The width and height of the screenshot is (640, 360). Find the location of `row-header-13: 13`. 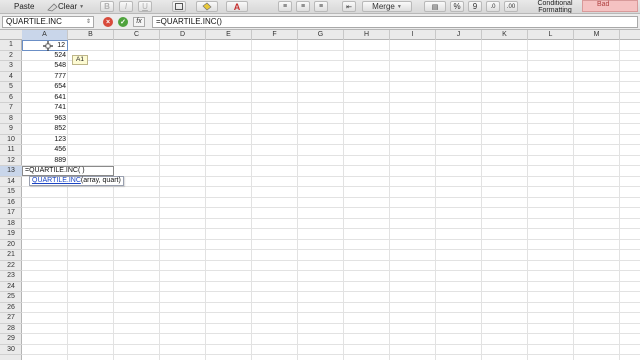

row-header-13: 13 is located at coordinates (11, 171).